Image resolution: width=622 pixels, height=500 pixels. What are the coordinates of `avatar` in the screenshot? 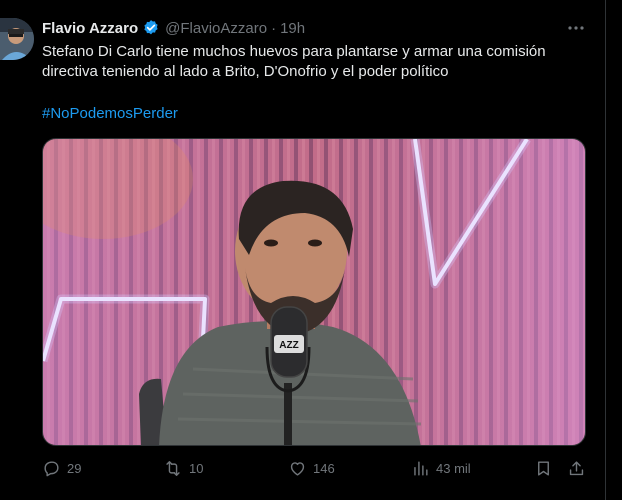 It's located at (17, 39).